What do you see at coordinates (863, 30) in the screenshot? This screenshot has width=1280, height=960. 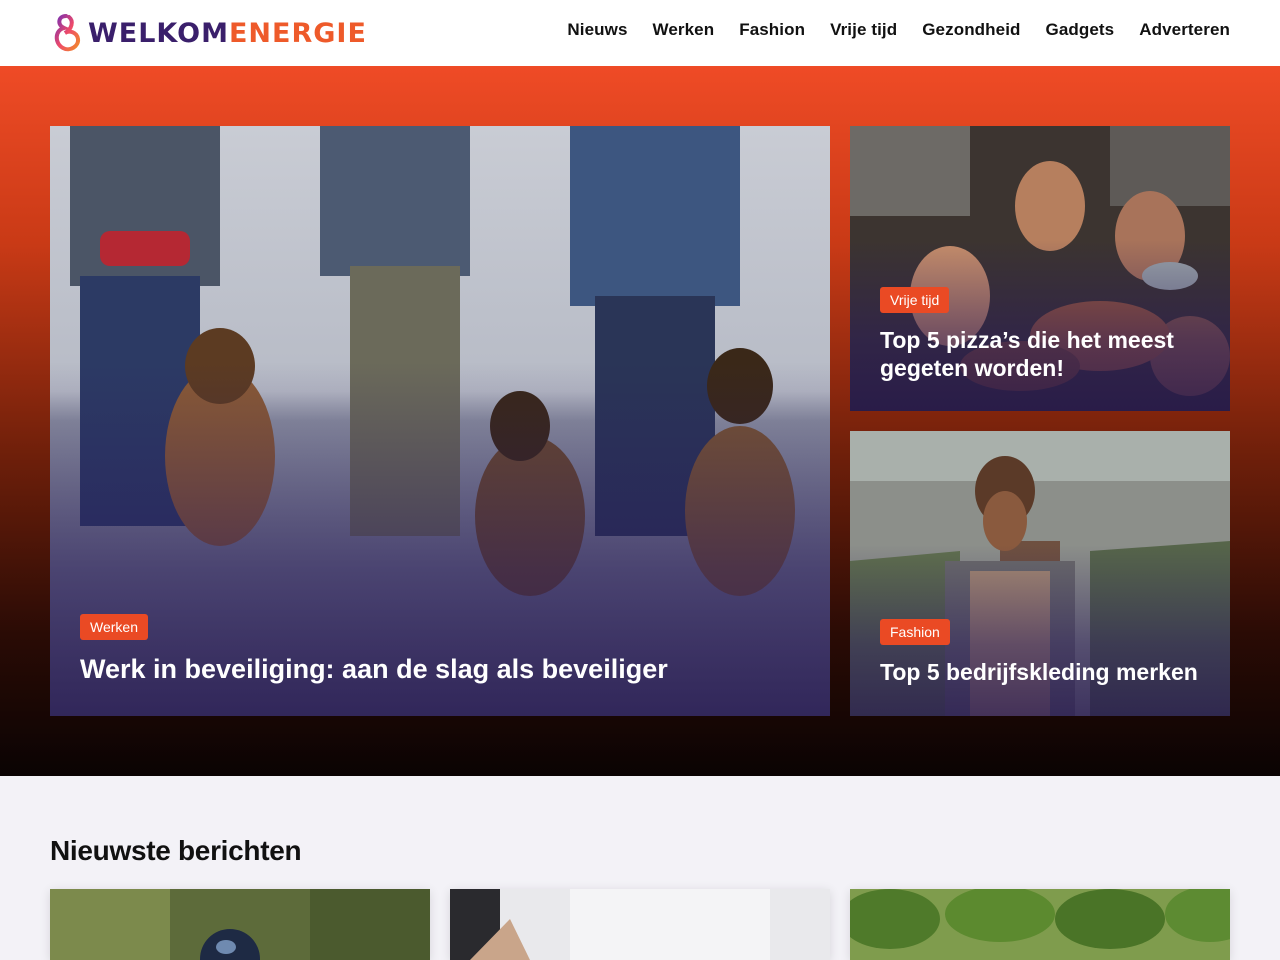 I see `nav-item-vrije-tijd: Vrije tijd` at bounding box center [863, 30].